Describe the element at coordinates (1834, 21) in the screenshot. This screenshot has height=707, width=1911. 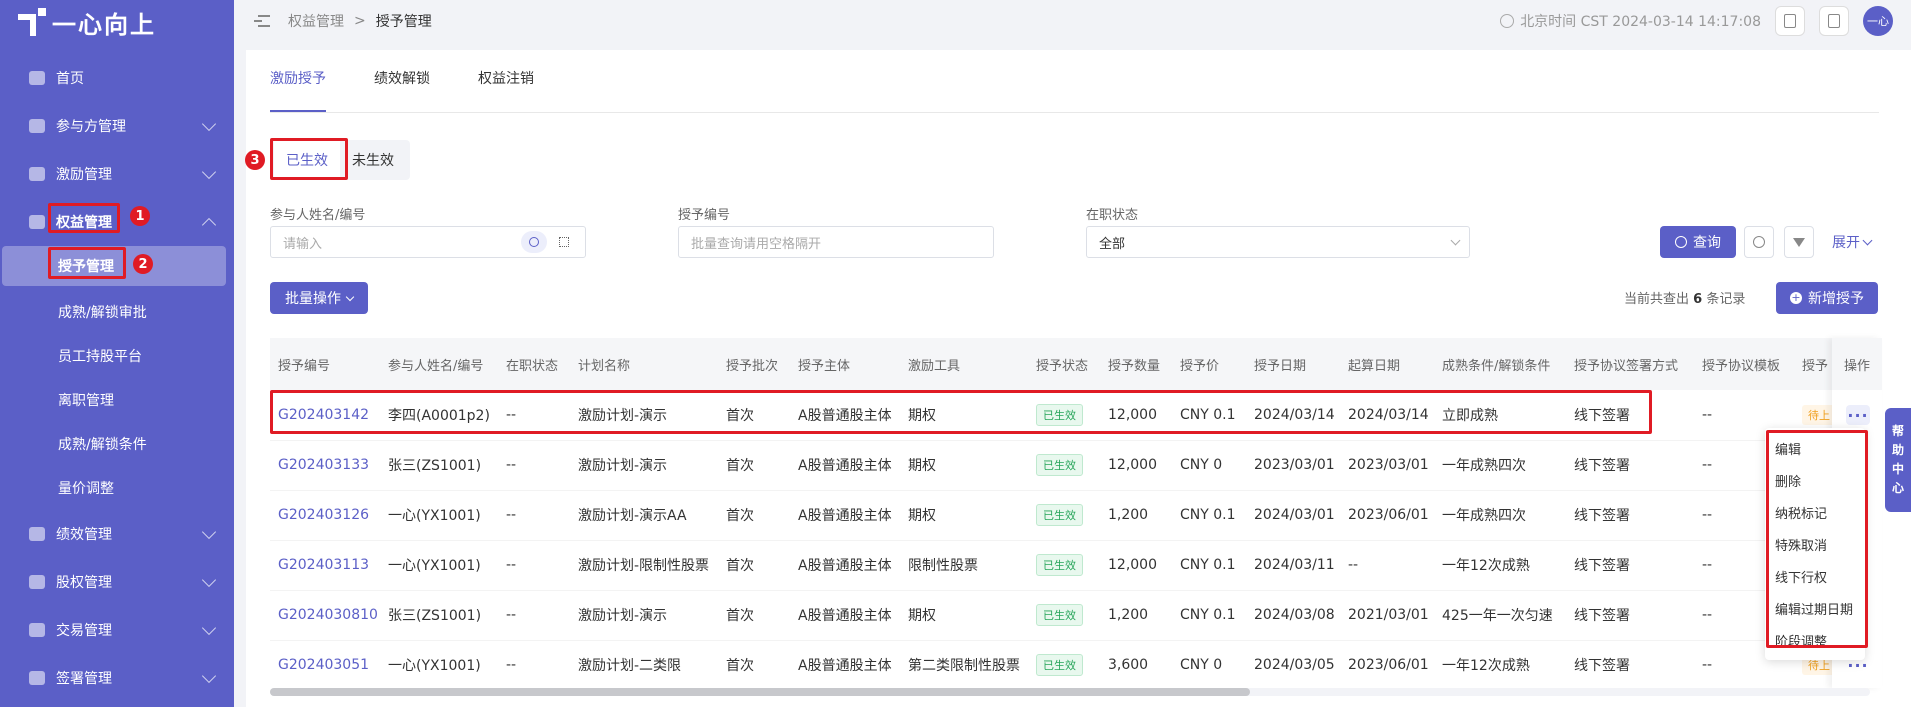
I see `docs-button` at that location.